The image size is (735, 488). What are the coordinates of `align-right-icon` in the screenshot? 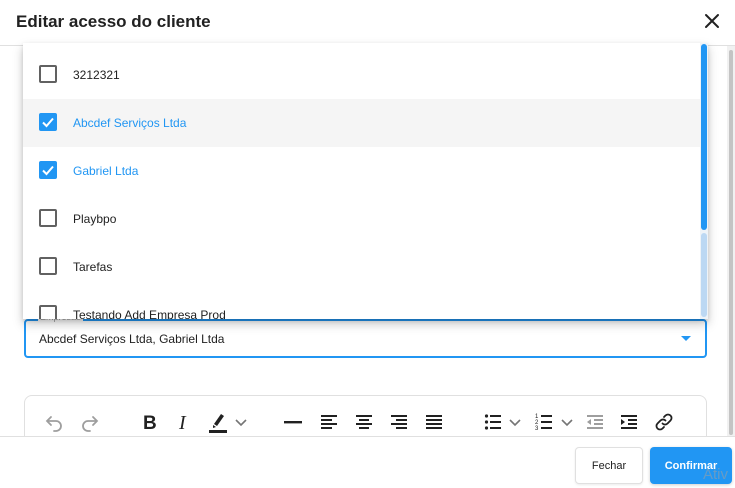 It's located at (399, 422).